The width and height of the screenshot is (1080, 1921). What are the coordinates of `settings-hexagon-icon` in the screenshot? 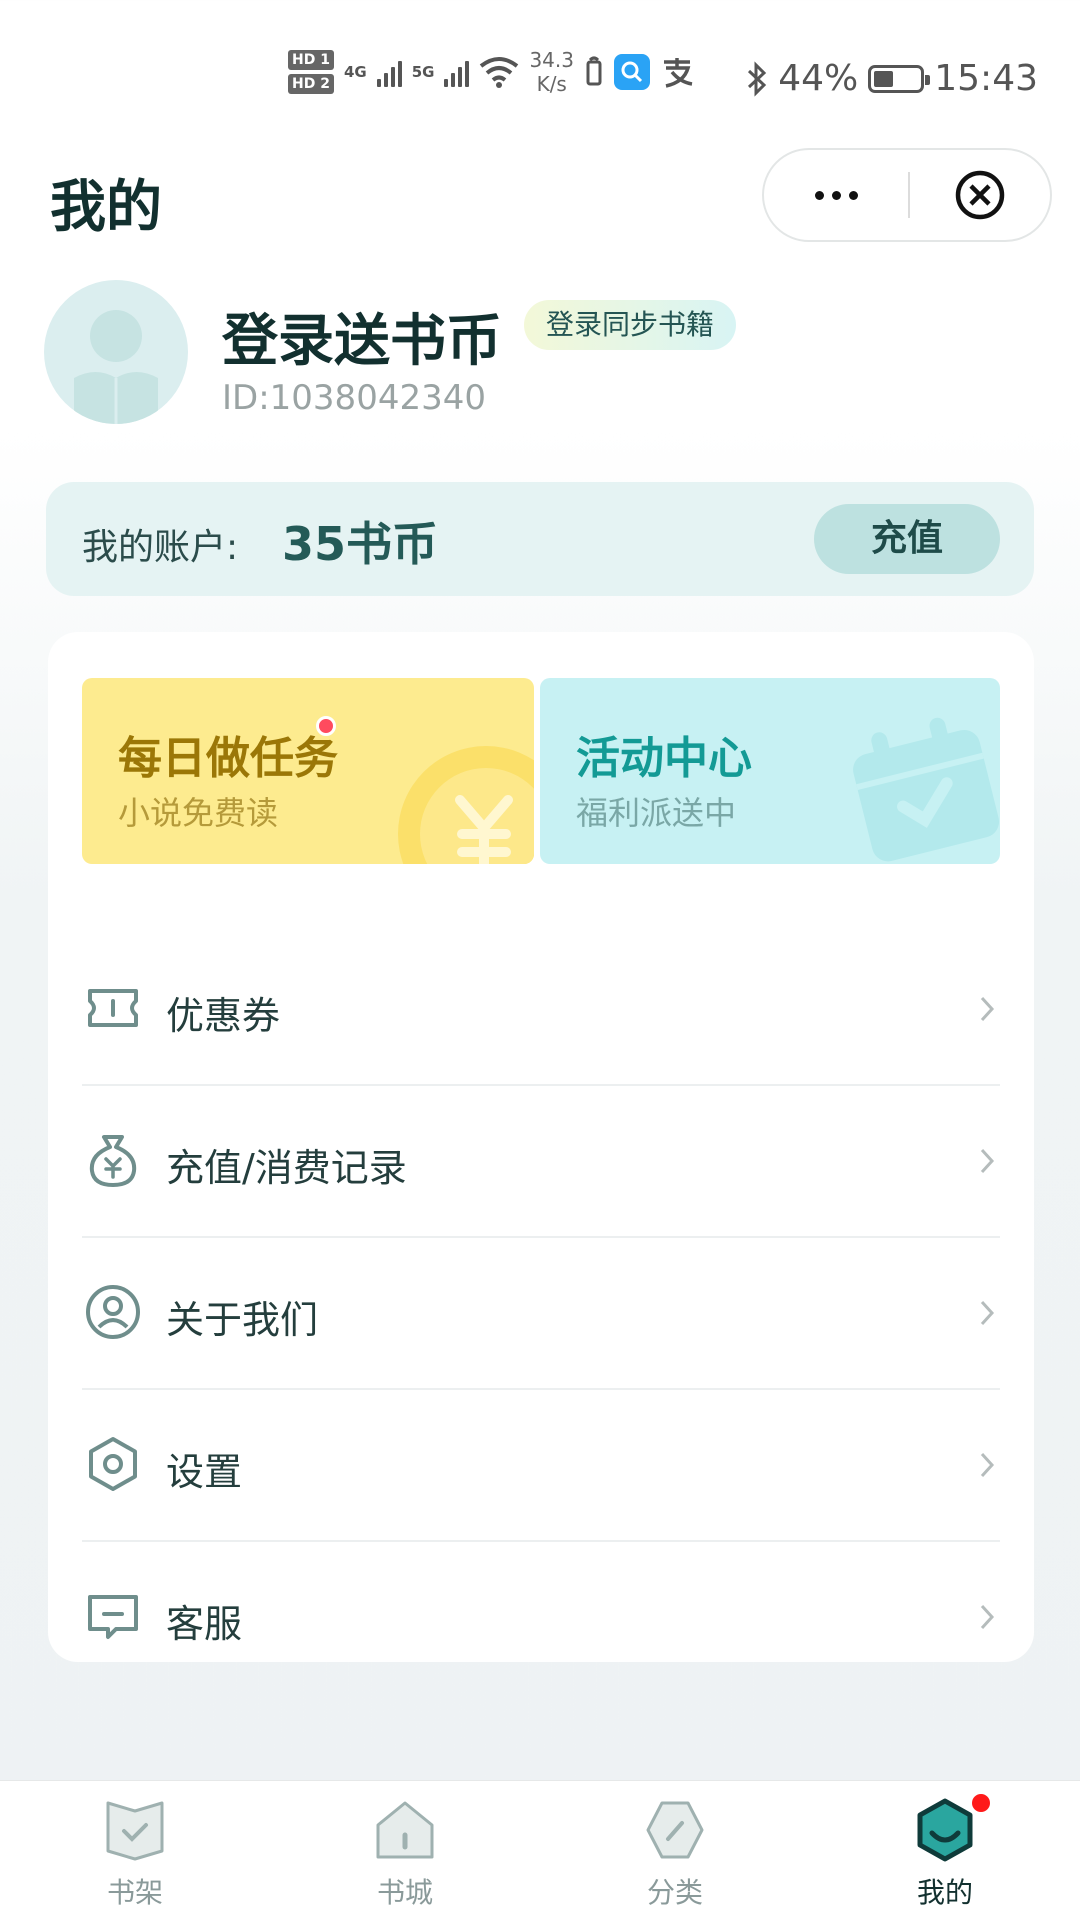 It's located at (113, 1464).